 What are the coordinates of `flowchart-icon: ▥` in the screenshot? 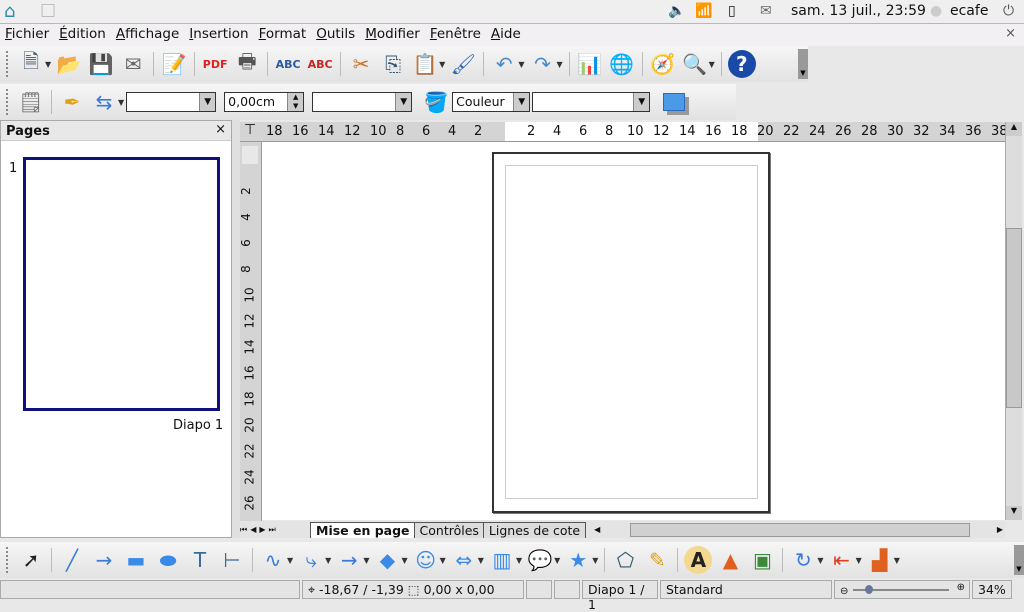 It's located at (502, 560).